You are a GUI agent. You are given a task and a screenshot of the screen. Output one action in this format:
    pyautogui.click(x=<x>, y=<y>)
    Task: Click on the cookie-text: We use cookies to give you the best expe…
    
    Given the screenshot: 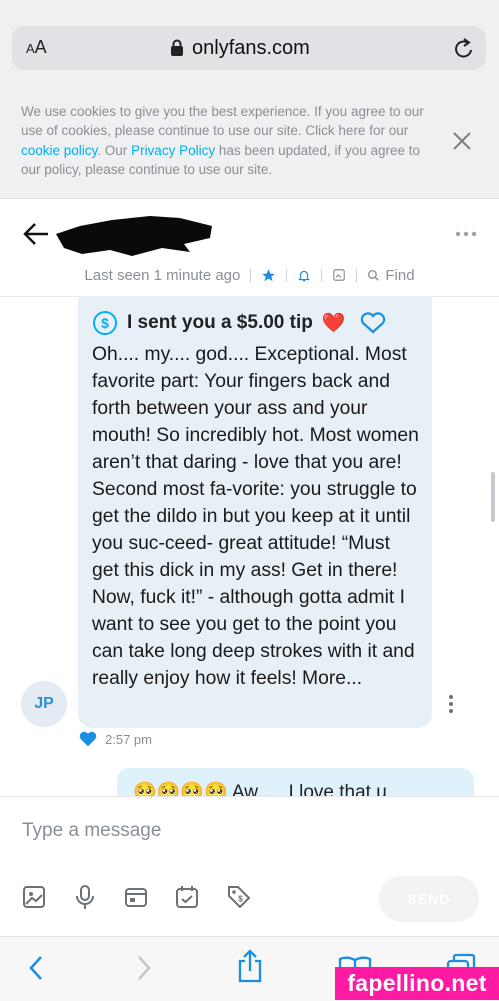 What is the action you would take?
    pyautogui.click(x=226, y=140)
    